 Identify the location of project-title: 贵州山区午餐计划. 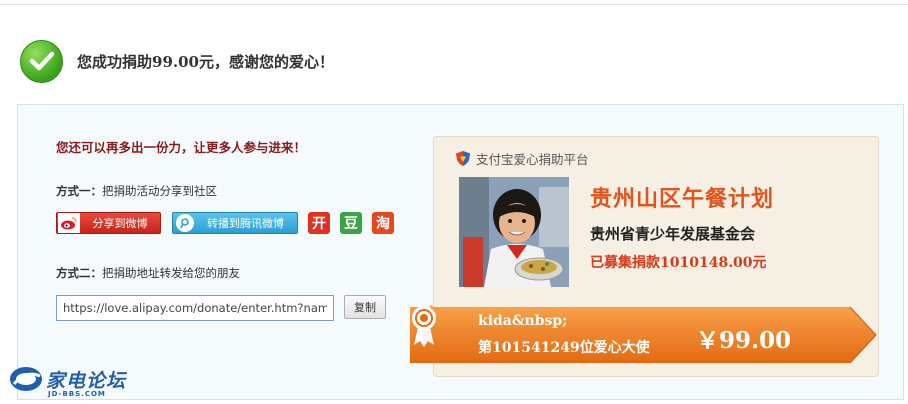
(682, 199).